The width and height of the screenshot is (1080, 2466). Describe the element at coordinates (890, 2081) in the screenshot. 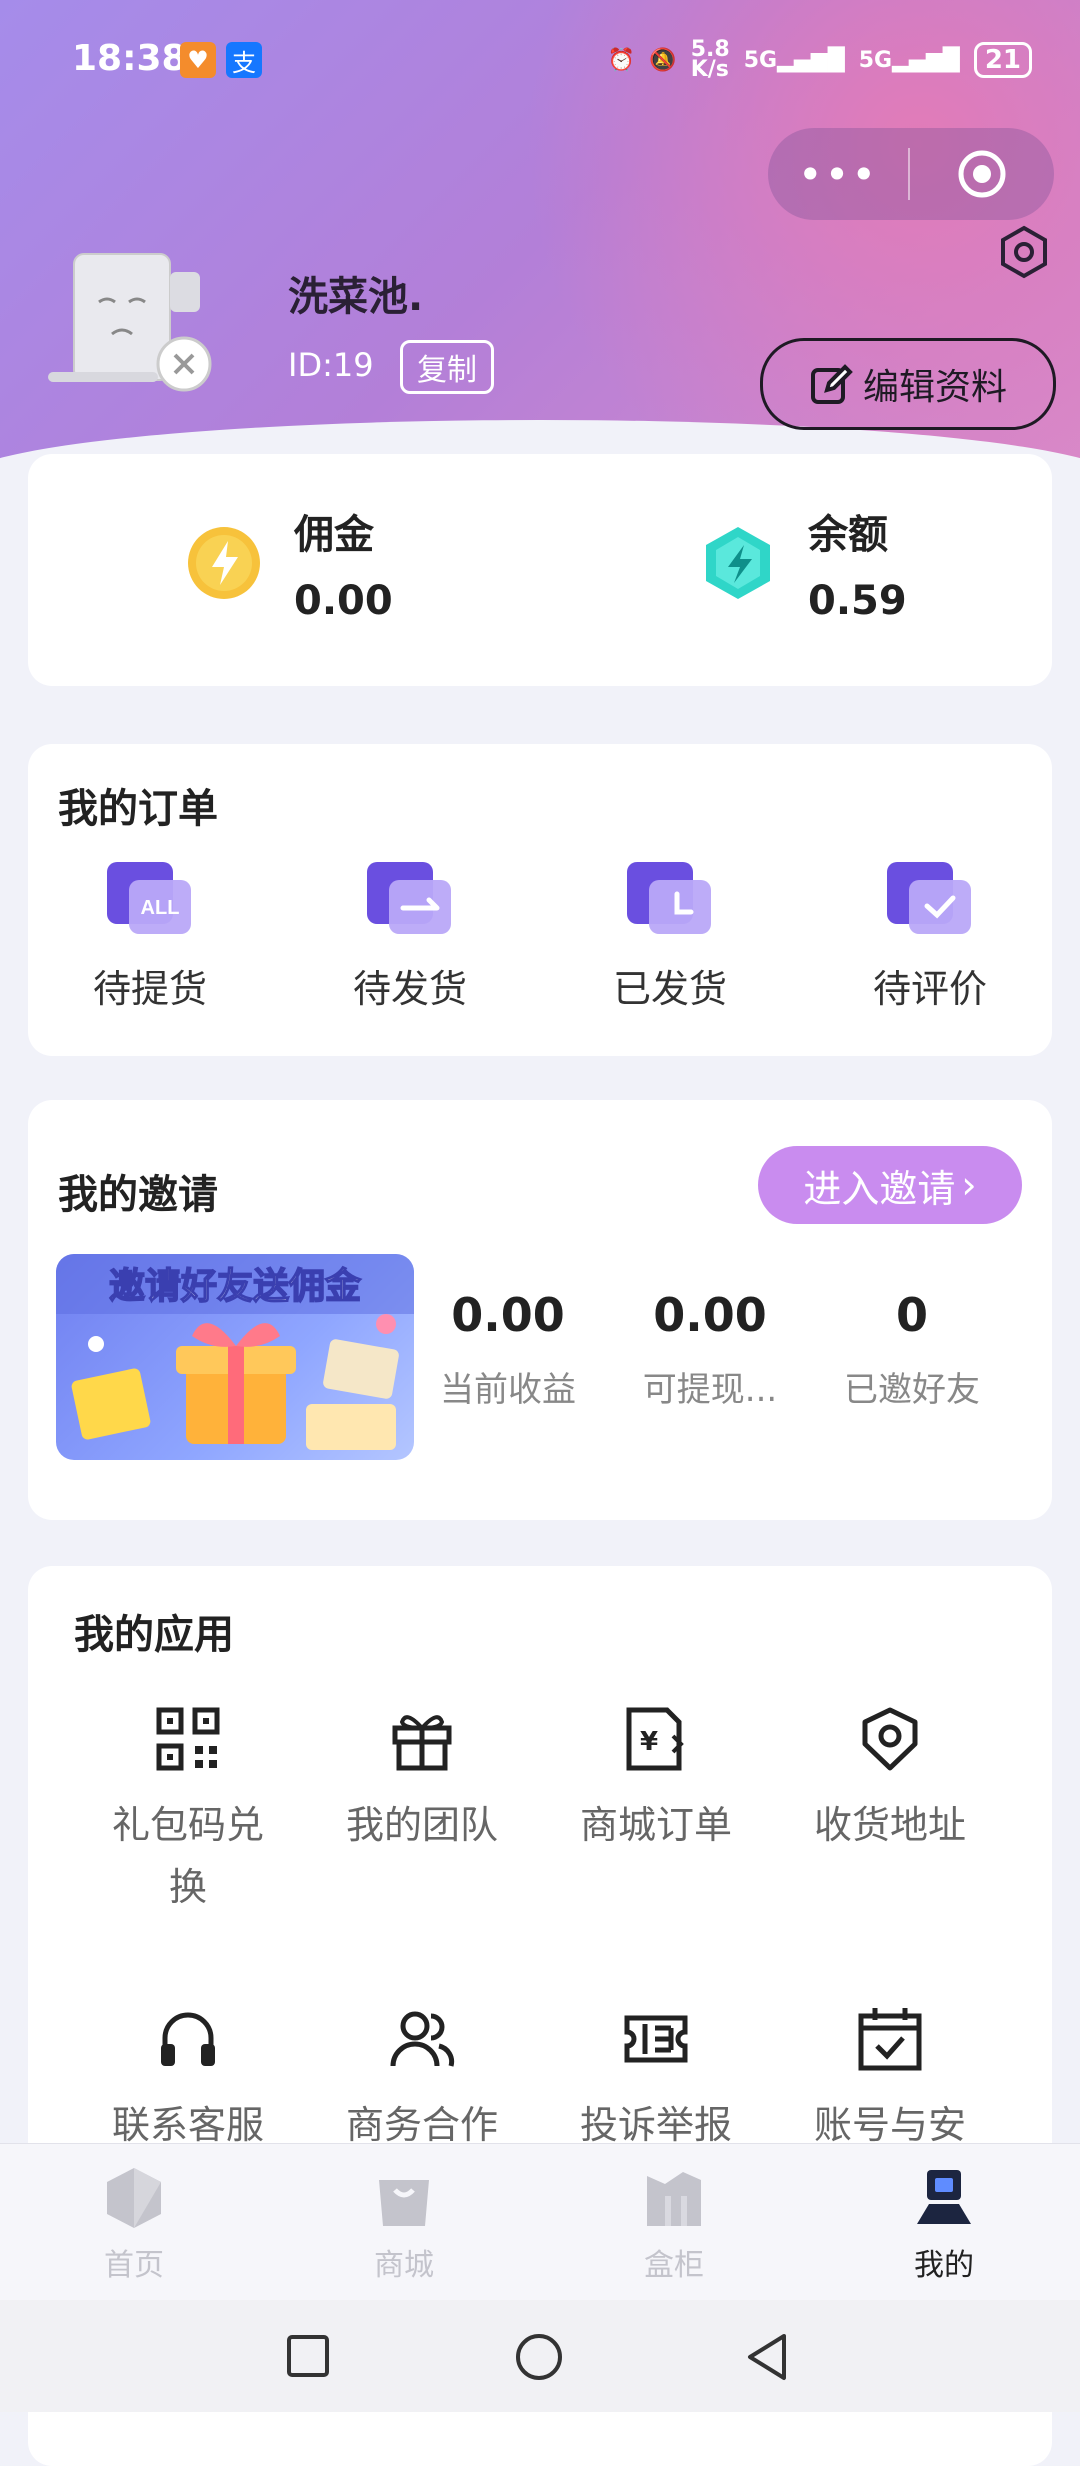

I see `app-account-security: 账号与安` at that location.